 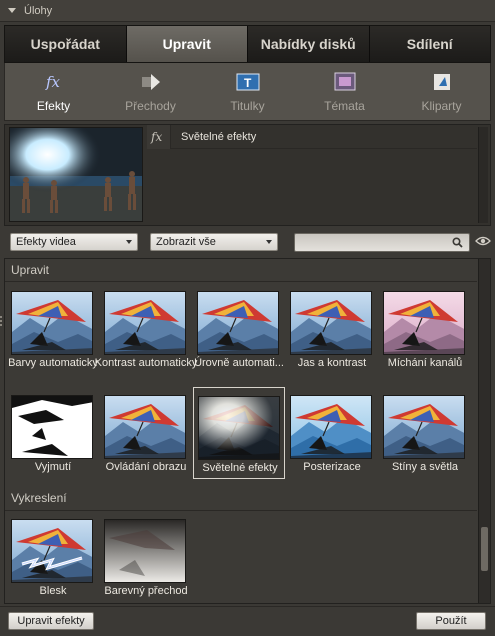 What do you see at coordinates (240, 468) in the screenshot?
I see `effect-label: Světelné efekty` at bounding box center [240, 468].